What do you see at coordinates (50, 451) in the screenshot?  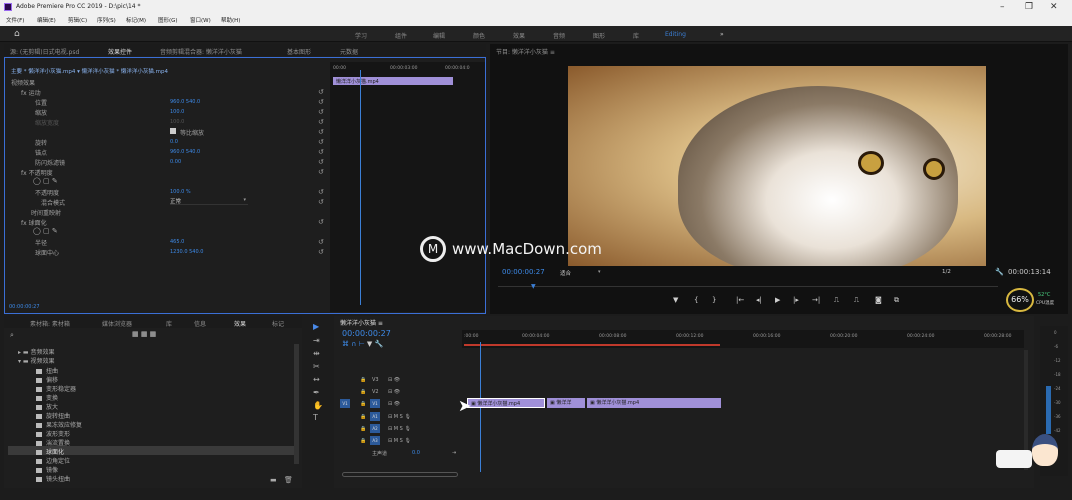 I see `list-item-selected: 球面化` at bounding box center [50, 451].